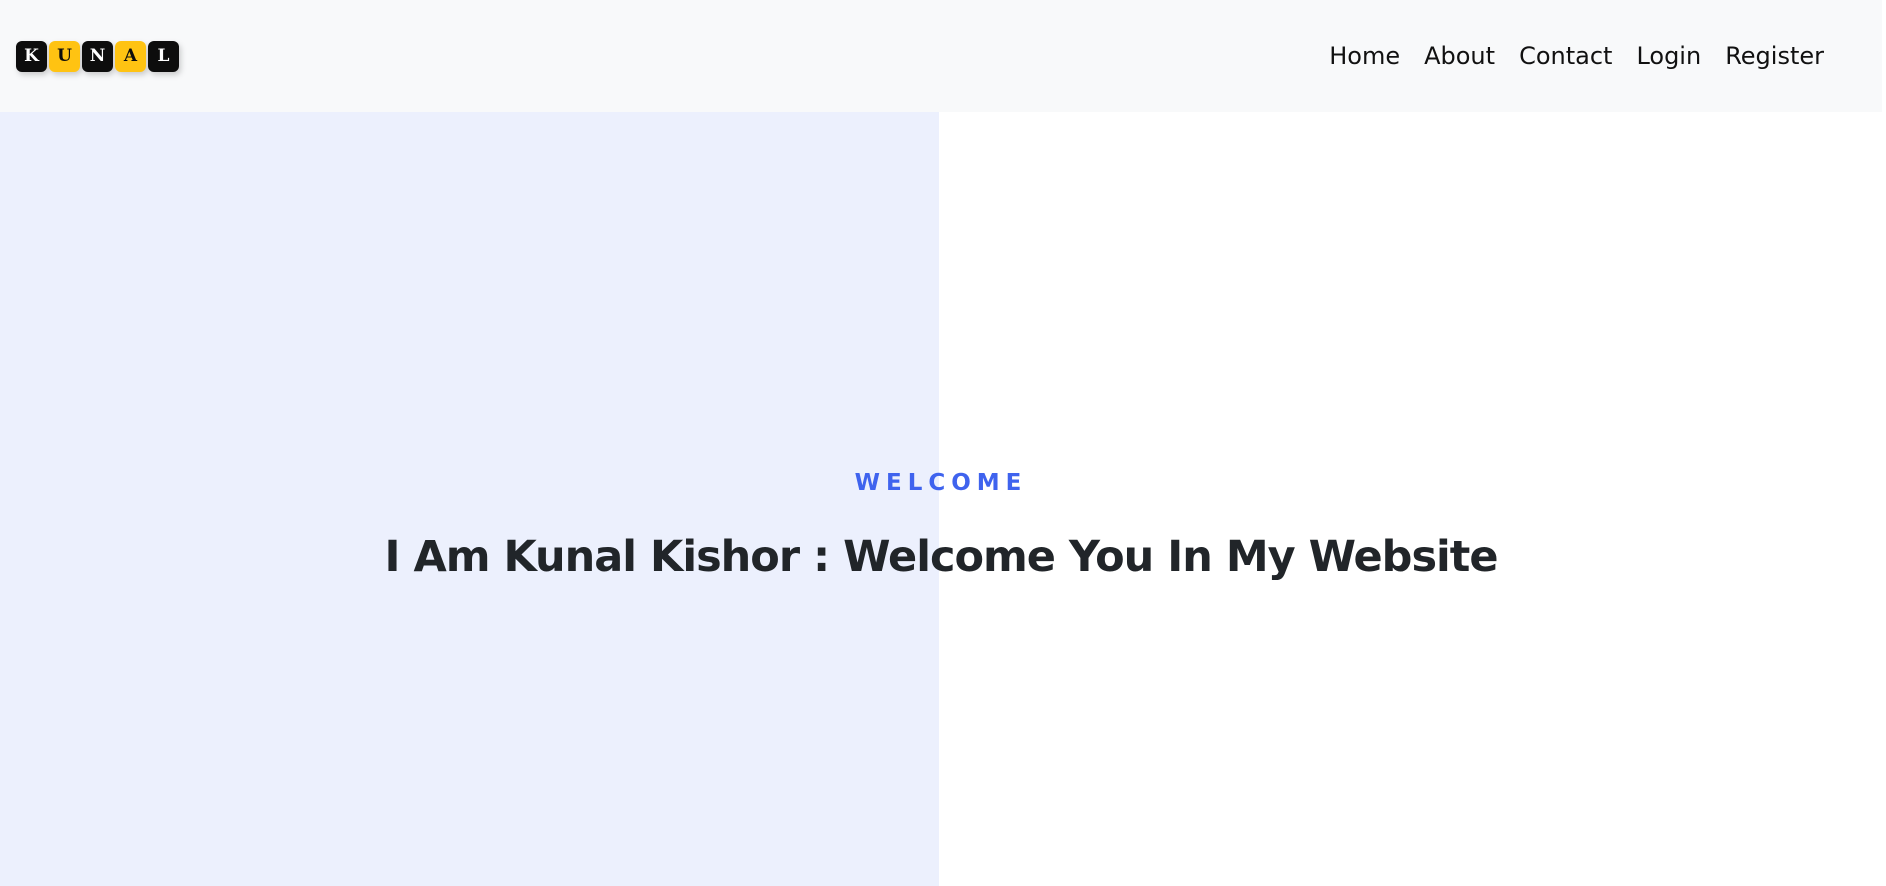 Image resolution: width=1886 pixels, height=886 pixels. Describe the element at coordinates (1459, 56) in the screenshot. I see `nav-link-about: About` at that location.